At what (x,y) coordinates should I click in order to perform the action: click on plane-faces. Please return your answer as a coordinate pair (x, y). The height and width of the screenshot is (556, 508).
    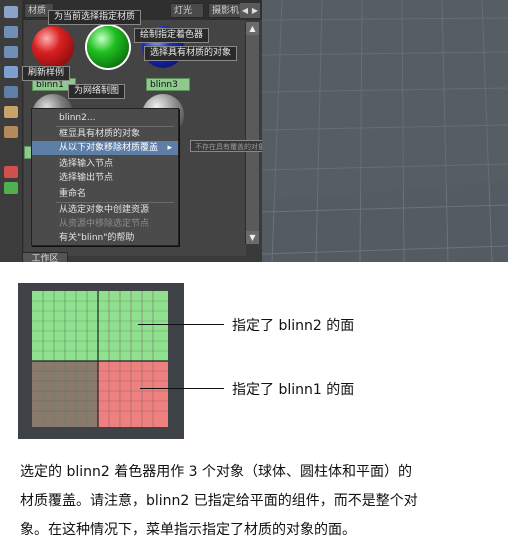
    Looking at the image, I should click on (100, 359).